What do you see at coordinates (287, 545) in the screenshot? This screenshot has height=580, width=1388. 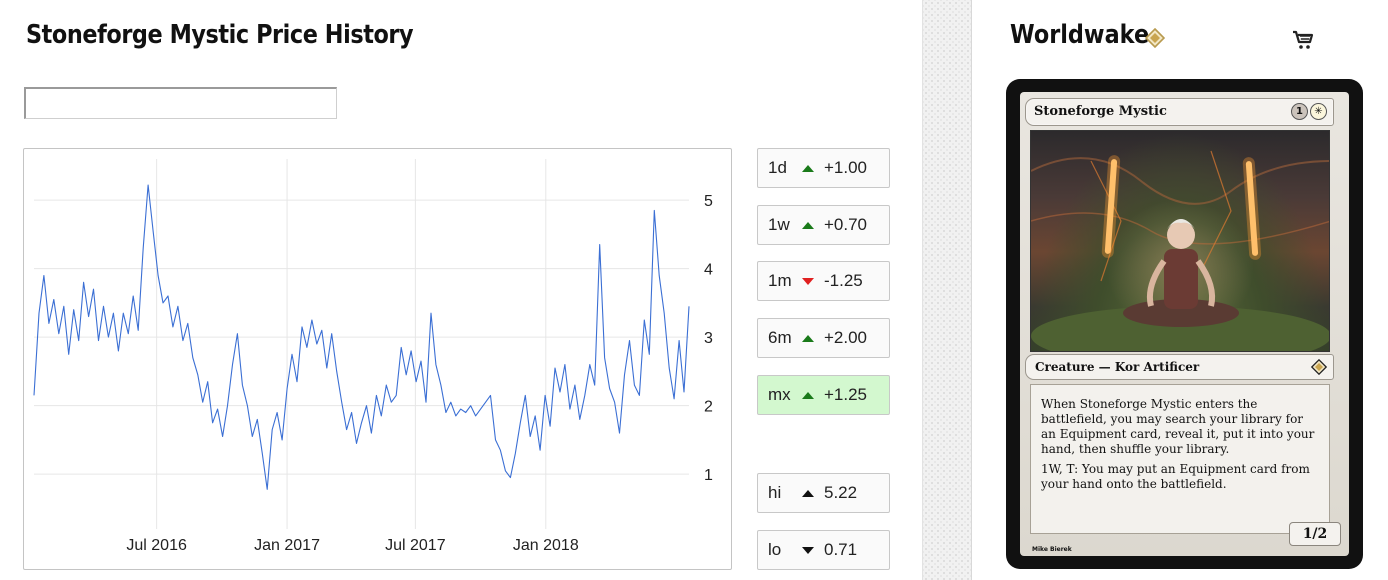 I see `x-tick-label: Jan 2017` at bounding box center [287, 545].